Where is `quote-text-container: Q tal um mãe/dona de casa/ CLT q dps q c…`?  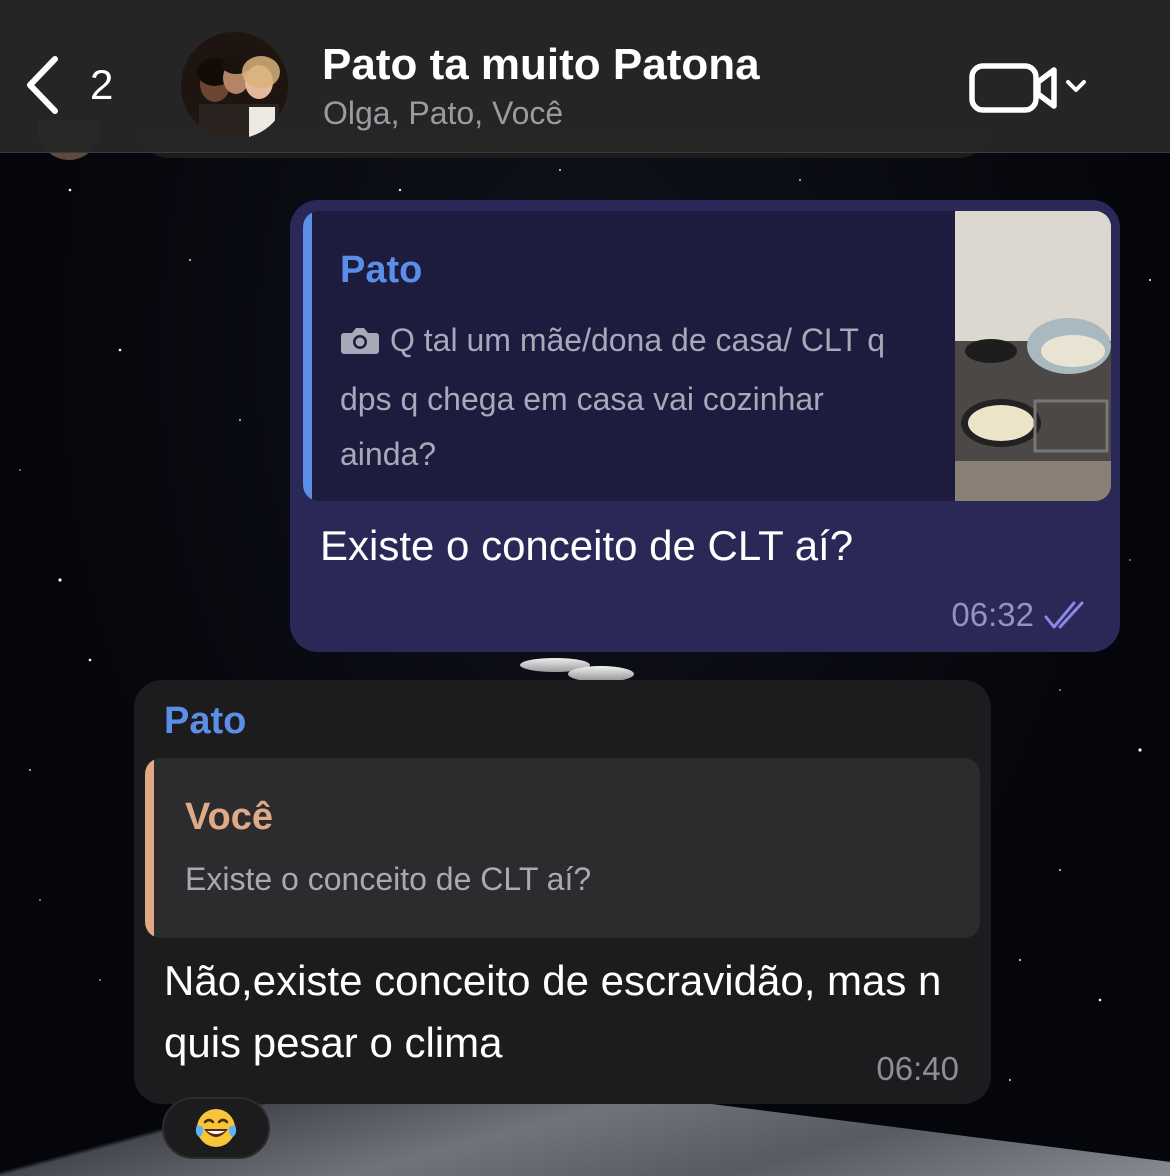
quote-text-container: Q tal um mãe/dona de casa/ CLT q dps q c… is located at coordinates (630, 397).